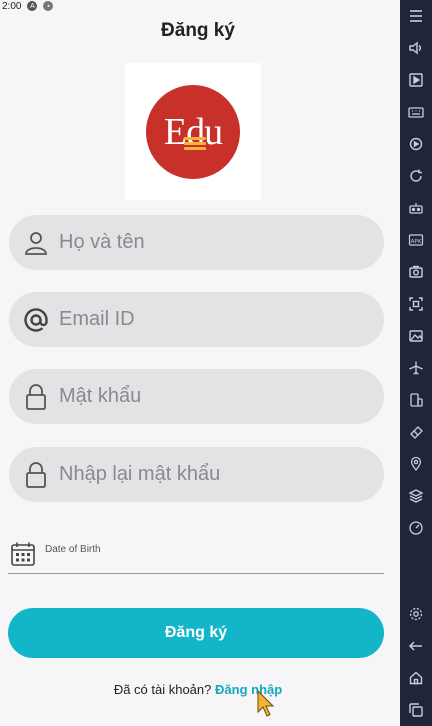 The height and width of the screenshot is (726, 432). What do you see at coordinates (209, 396) in the screenshot?
I see `password-input` at bounding box center [209, 396].